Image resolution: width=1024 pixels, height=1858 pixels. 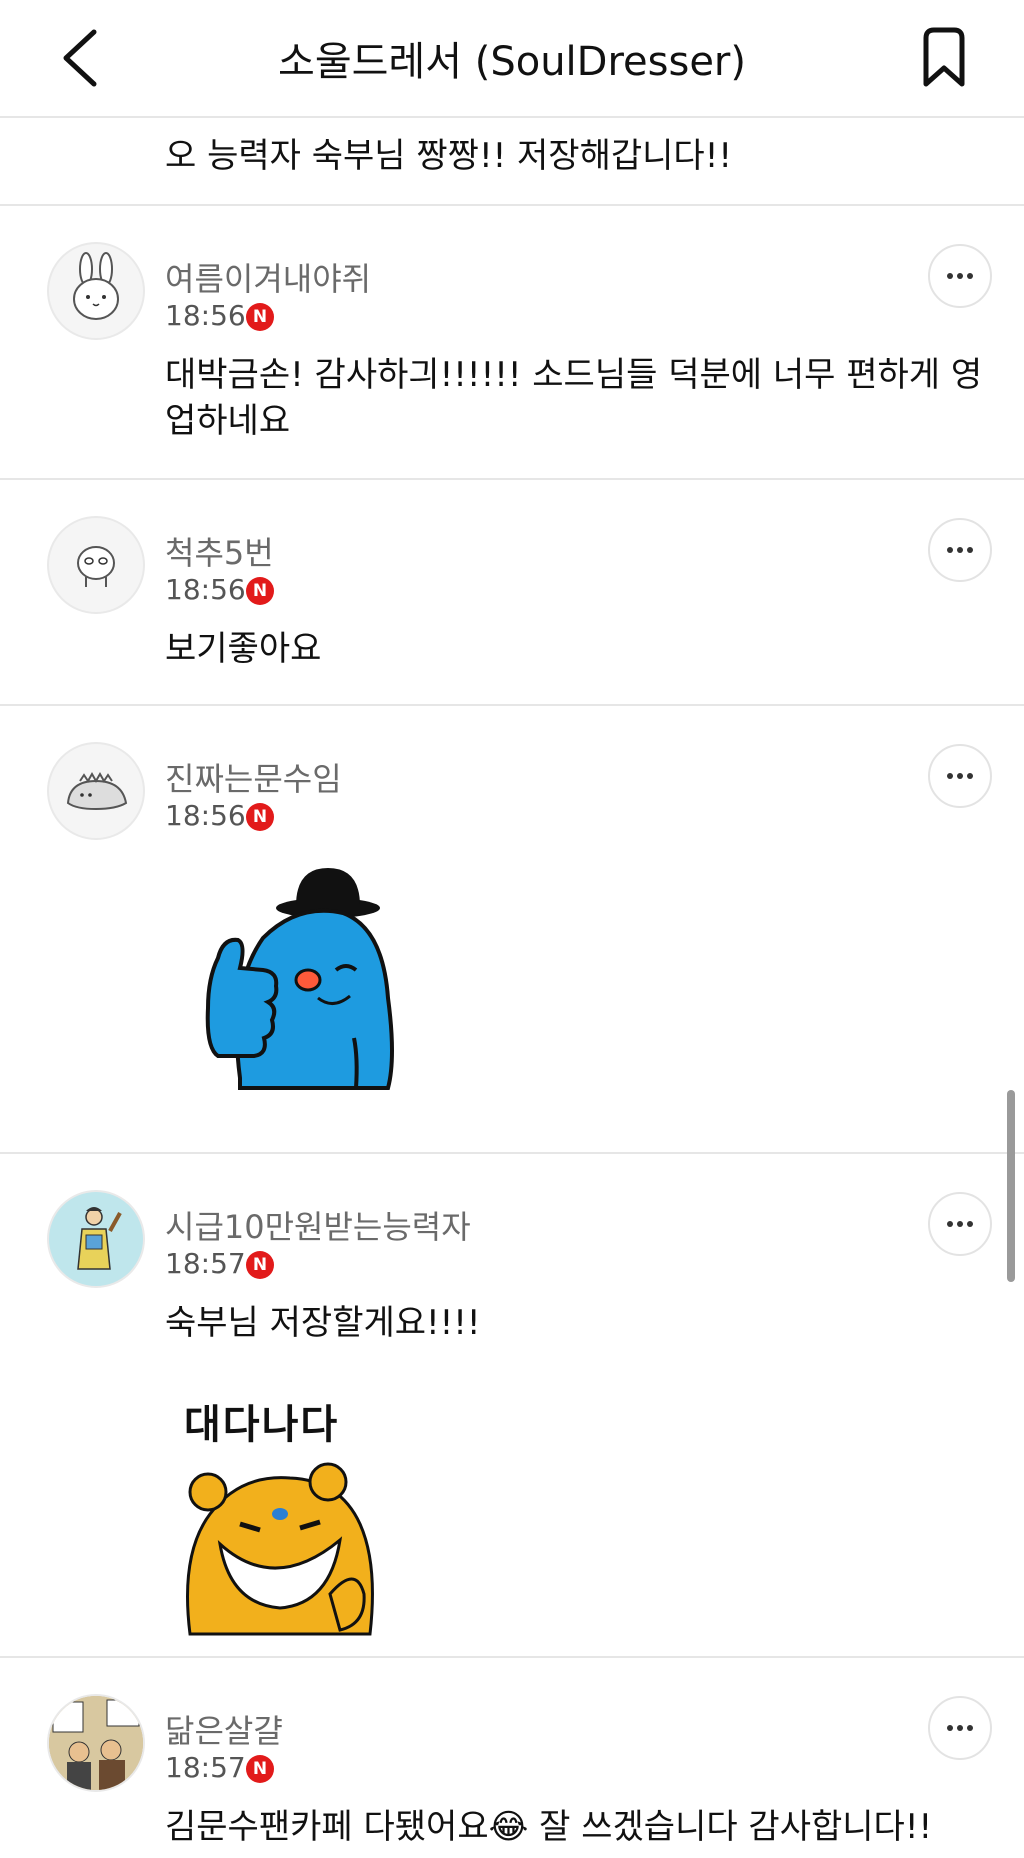 I want to click on protest-crowd-avatar-icon, so click(x=96, y=1743).